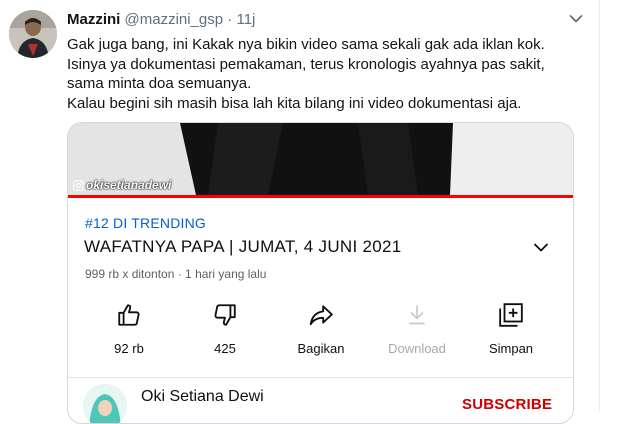  What do you see at coordinates (225, 315) in the screenshot?
I see `thumbs-down-icon` at bounding box center [225, 315].